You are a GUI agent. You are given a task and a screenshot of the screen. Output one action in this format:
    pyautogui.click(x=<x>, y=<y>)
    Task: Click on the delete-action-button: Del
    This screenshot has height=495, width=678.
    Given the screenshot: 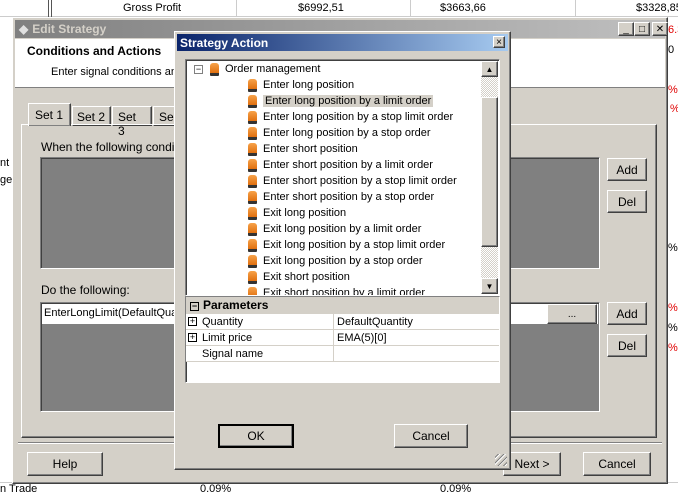 What is the action you would take?
    pyautogui.click(x=627, y=345)
    